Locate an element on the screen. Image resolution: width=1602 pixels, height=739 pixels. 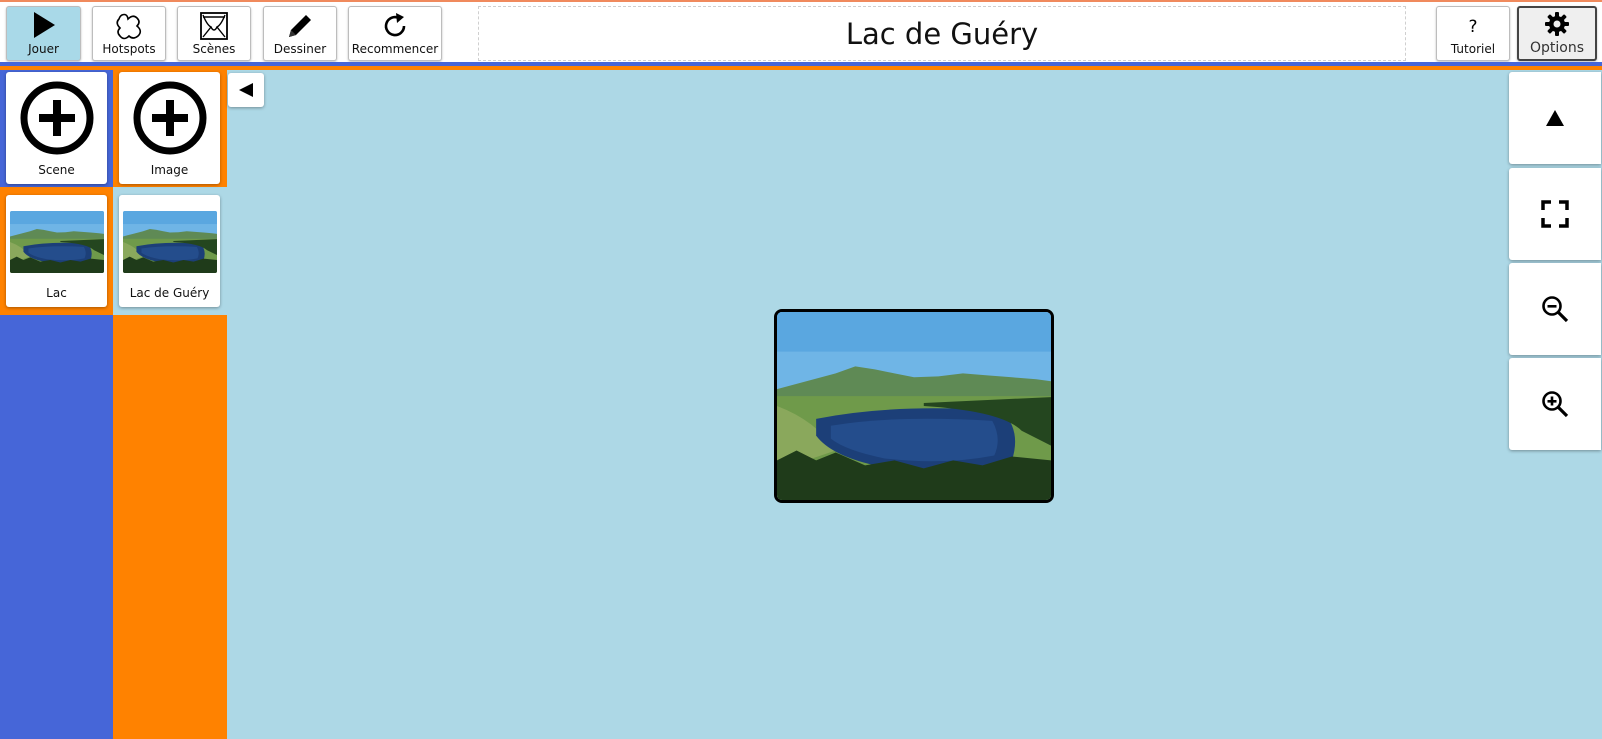
pencil-icon is located at coordinates (300, 28).